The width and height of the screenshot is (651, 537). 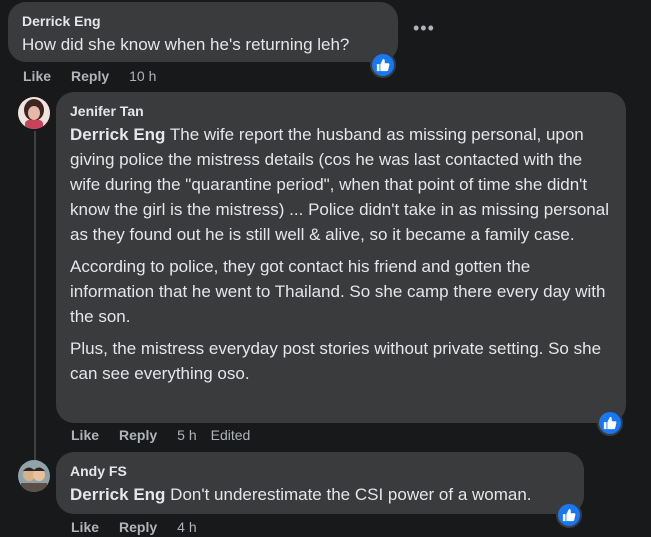 I want to click on comment-author: Andy FS, so click(x=320, y=471).